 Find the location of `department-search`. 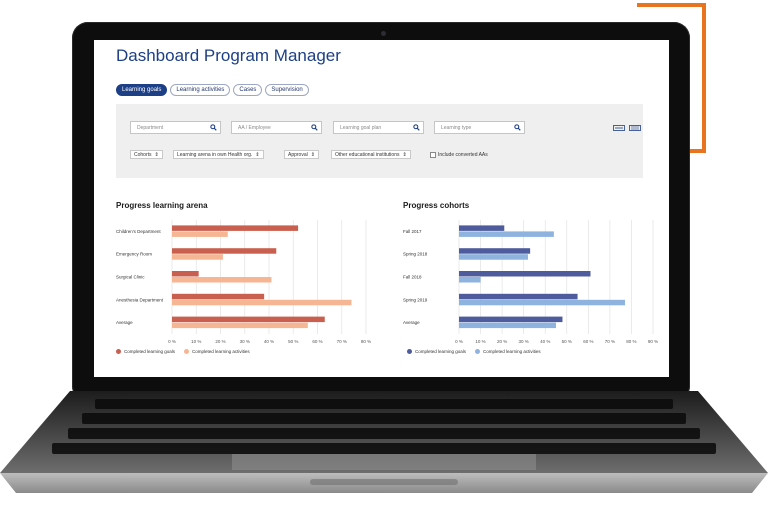

department-search is located at coordinates (175, 127).